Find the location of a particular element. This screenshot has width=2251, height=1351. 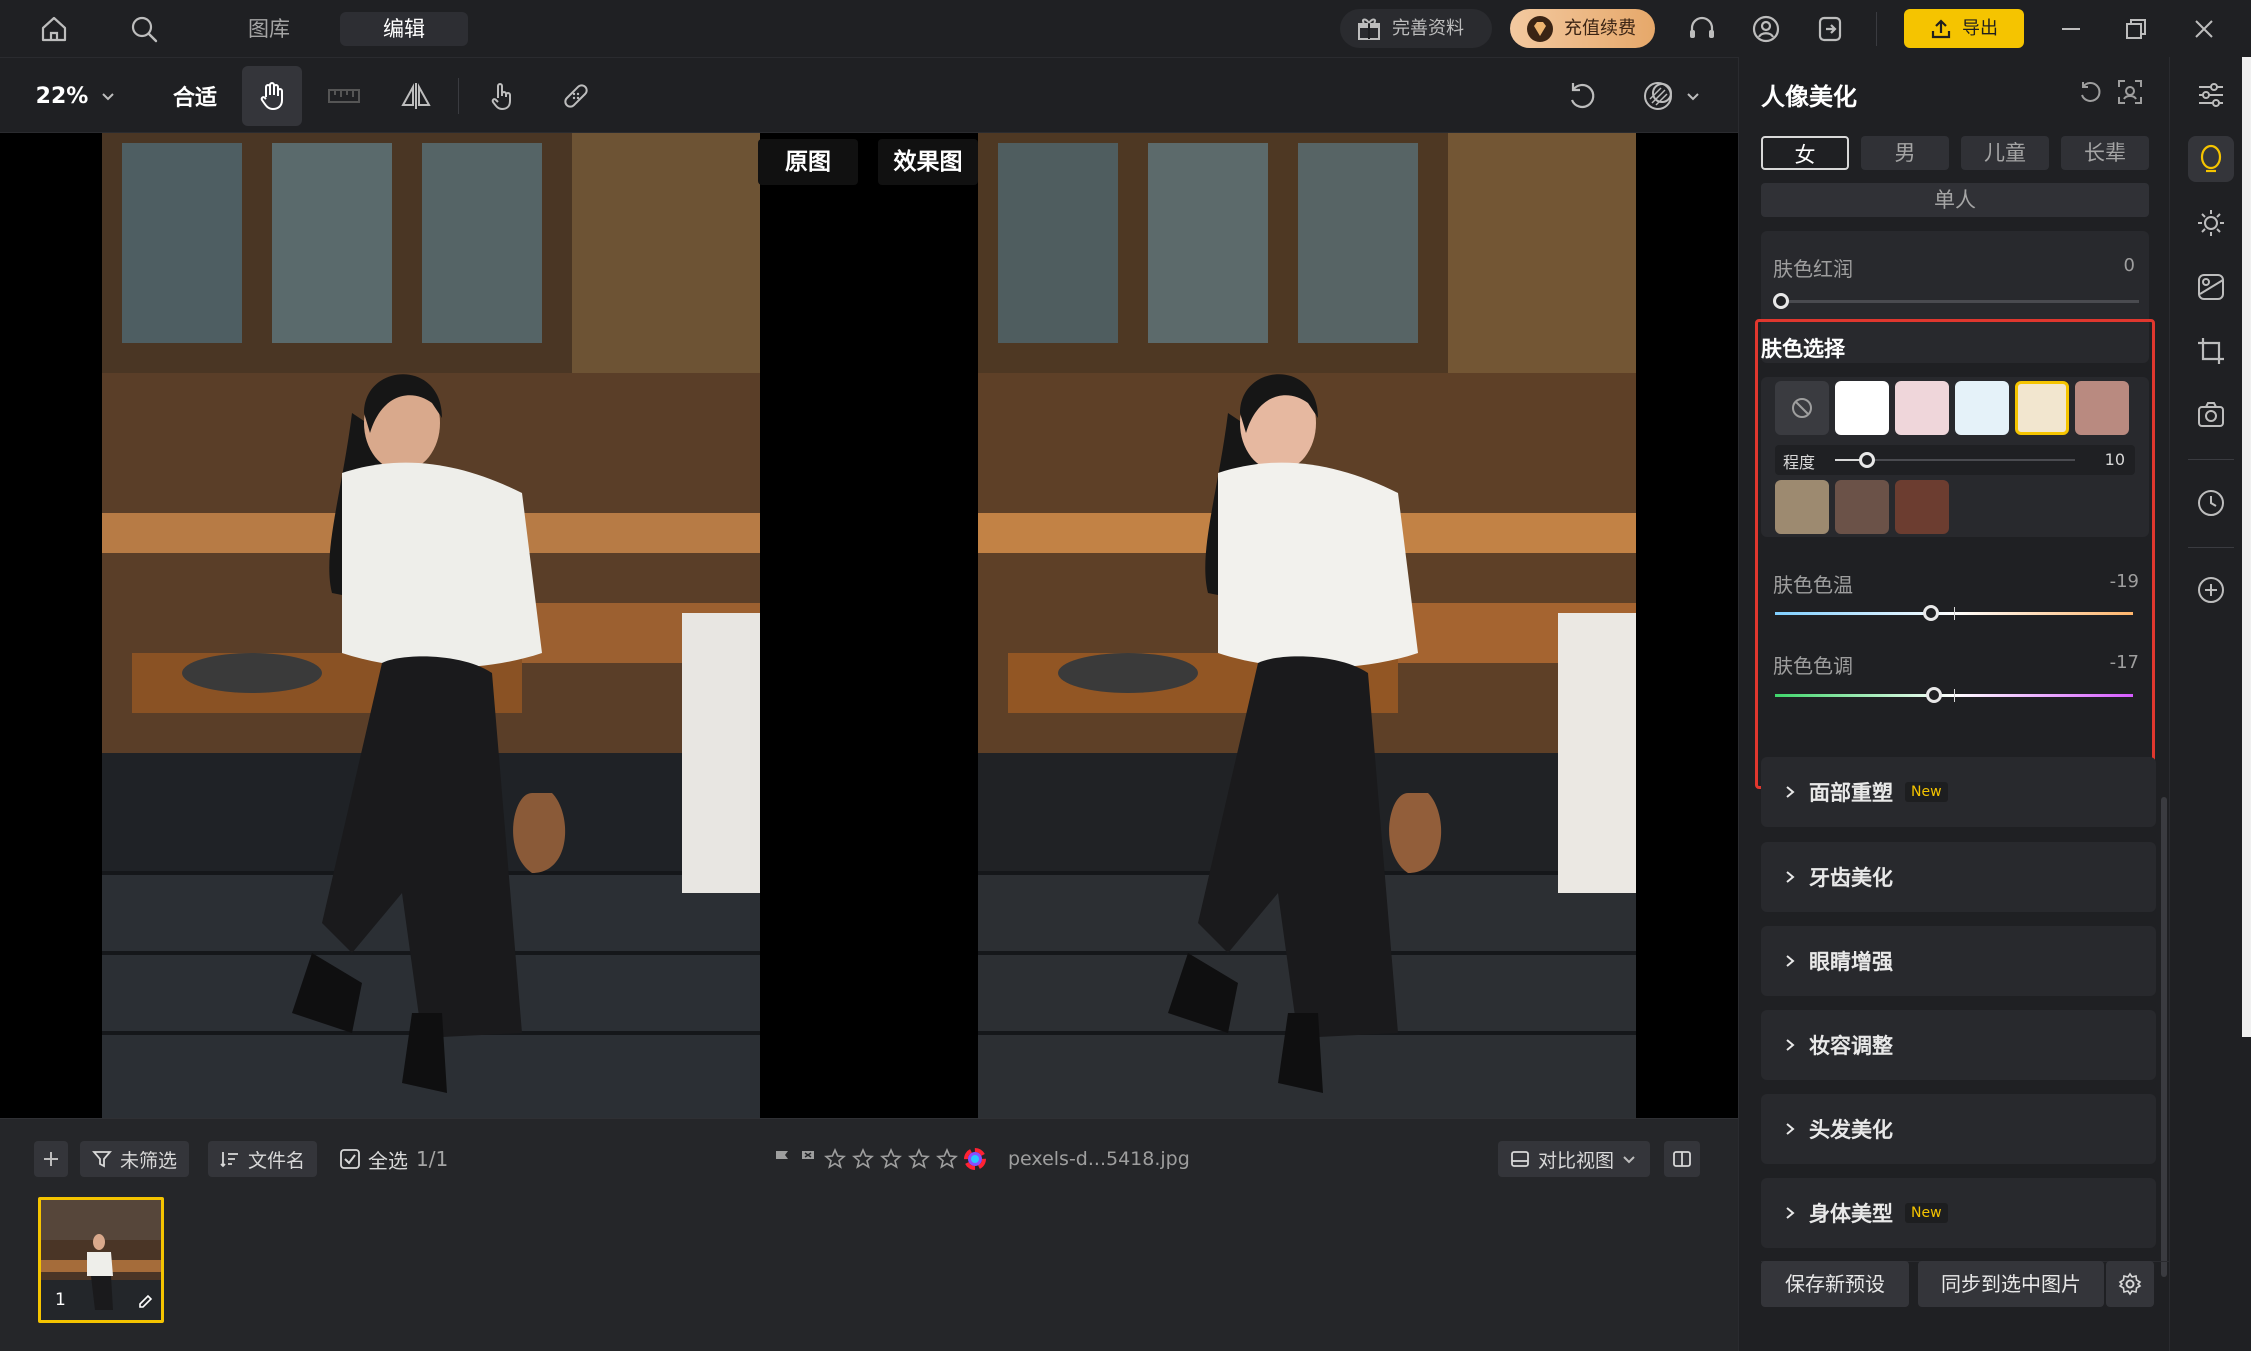

section-body: 身体美型 New is located at coordinates (1958, 1213).